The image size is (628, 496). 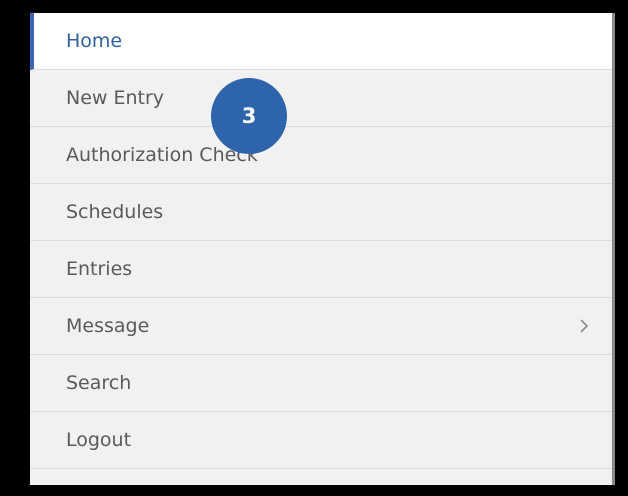 I want to click on menu-item-label: Logout, so click(x=99, y=440).